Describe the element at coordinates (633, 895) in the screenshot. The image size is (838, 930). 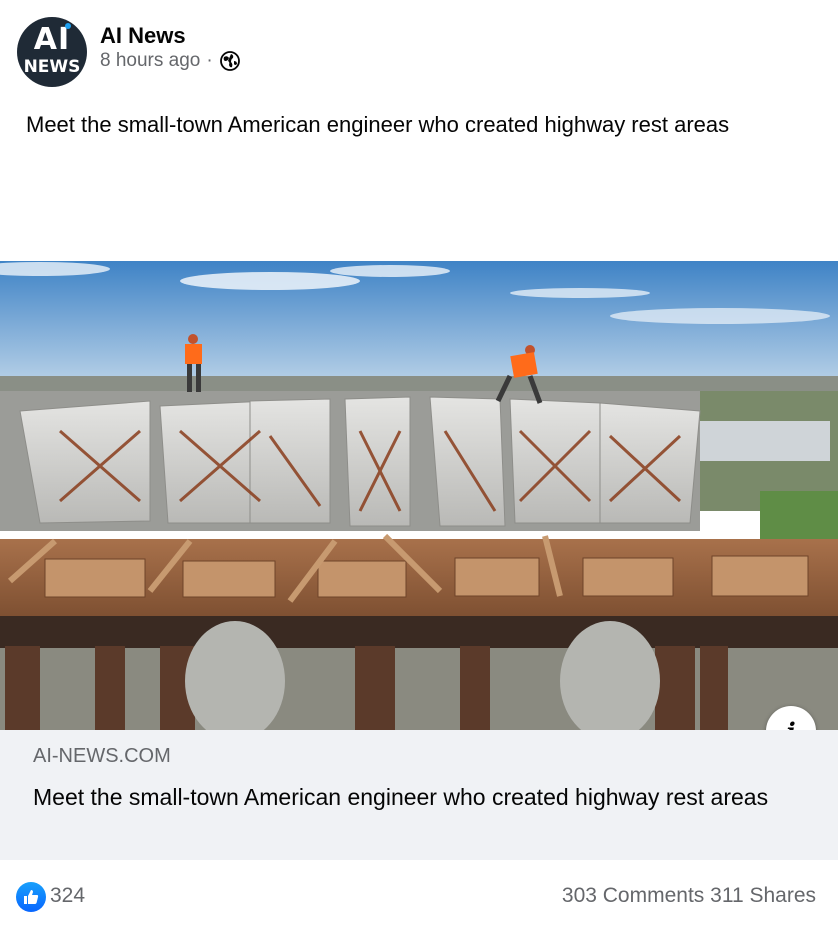
I see `comments-count: 303 Comments` at that location.